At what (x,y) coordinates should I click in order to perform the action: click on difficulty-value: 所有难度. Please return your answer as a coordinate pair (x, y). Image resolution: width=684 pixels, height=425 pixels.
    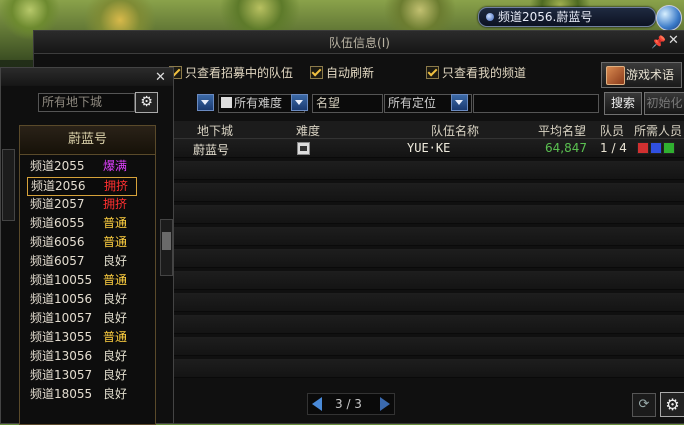
    Looking at the image, I should click on (258, 103).